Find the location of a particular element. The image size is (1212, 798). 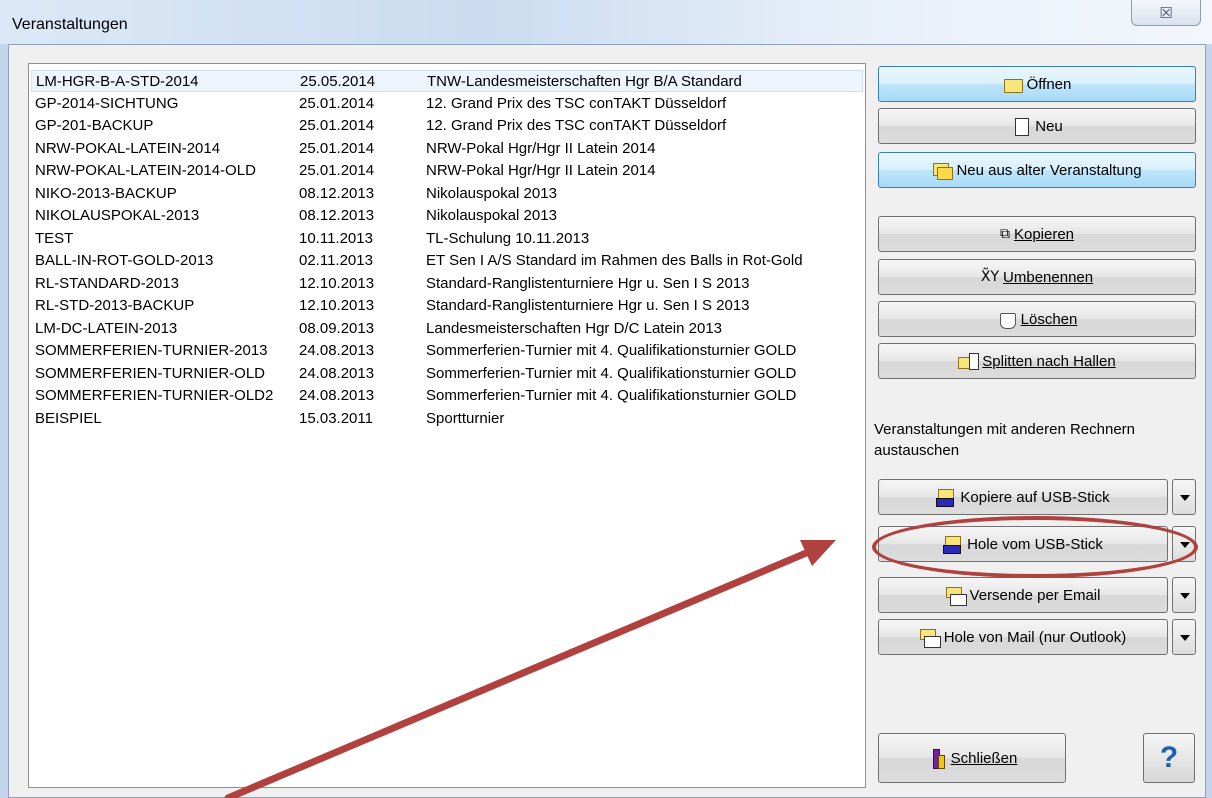

list-item: BEISPIEL 15.03.2011 Sportturnier is located at coordinates (447, 419).